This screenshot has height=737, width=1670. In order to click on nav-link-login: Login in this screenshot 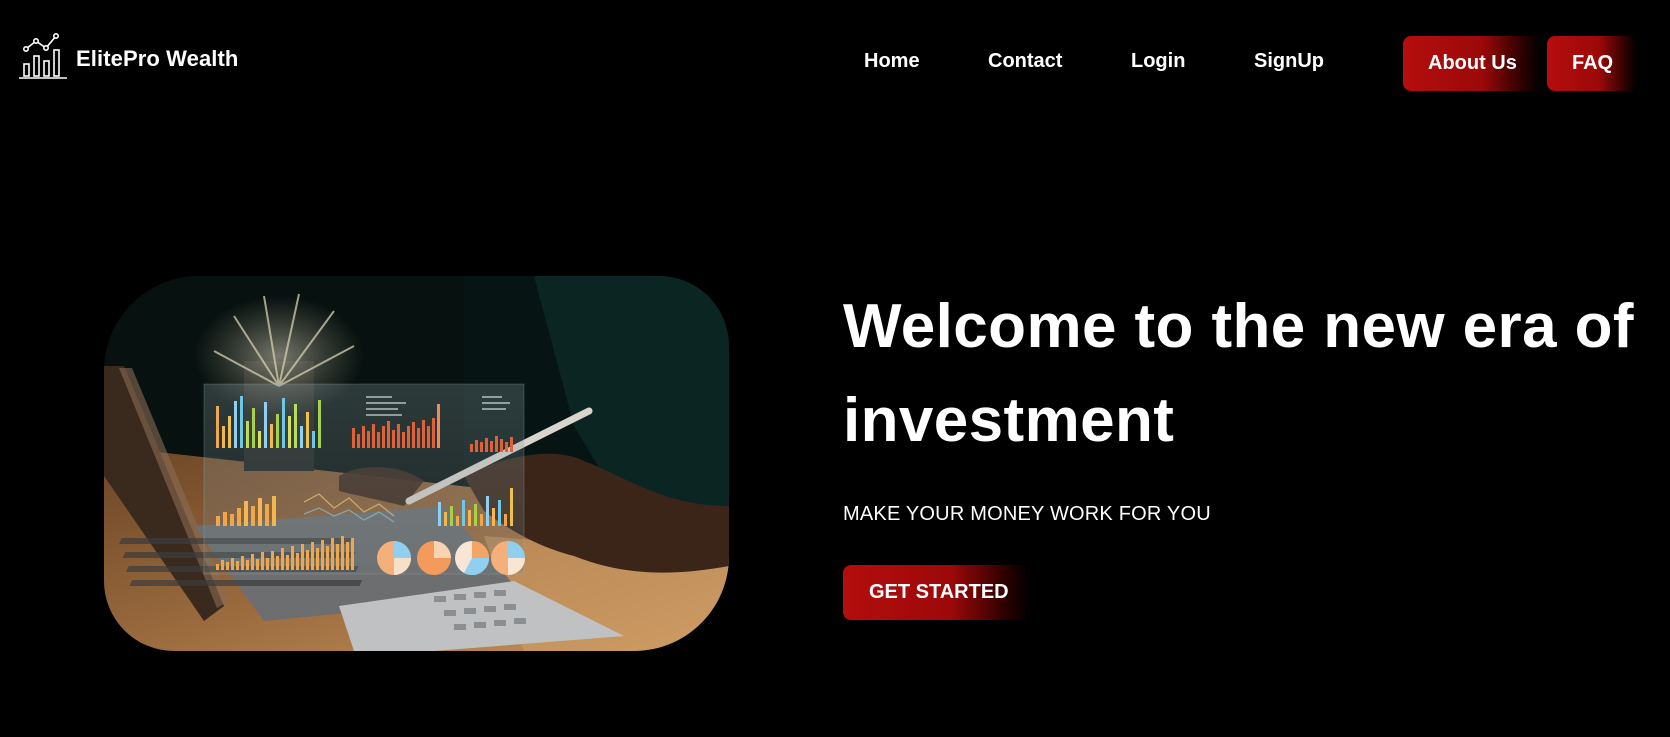, I will do `click(1158, 61)`.